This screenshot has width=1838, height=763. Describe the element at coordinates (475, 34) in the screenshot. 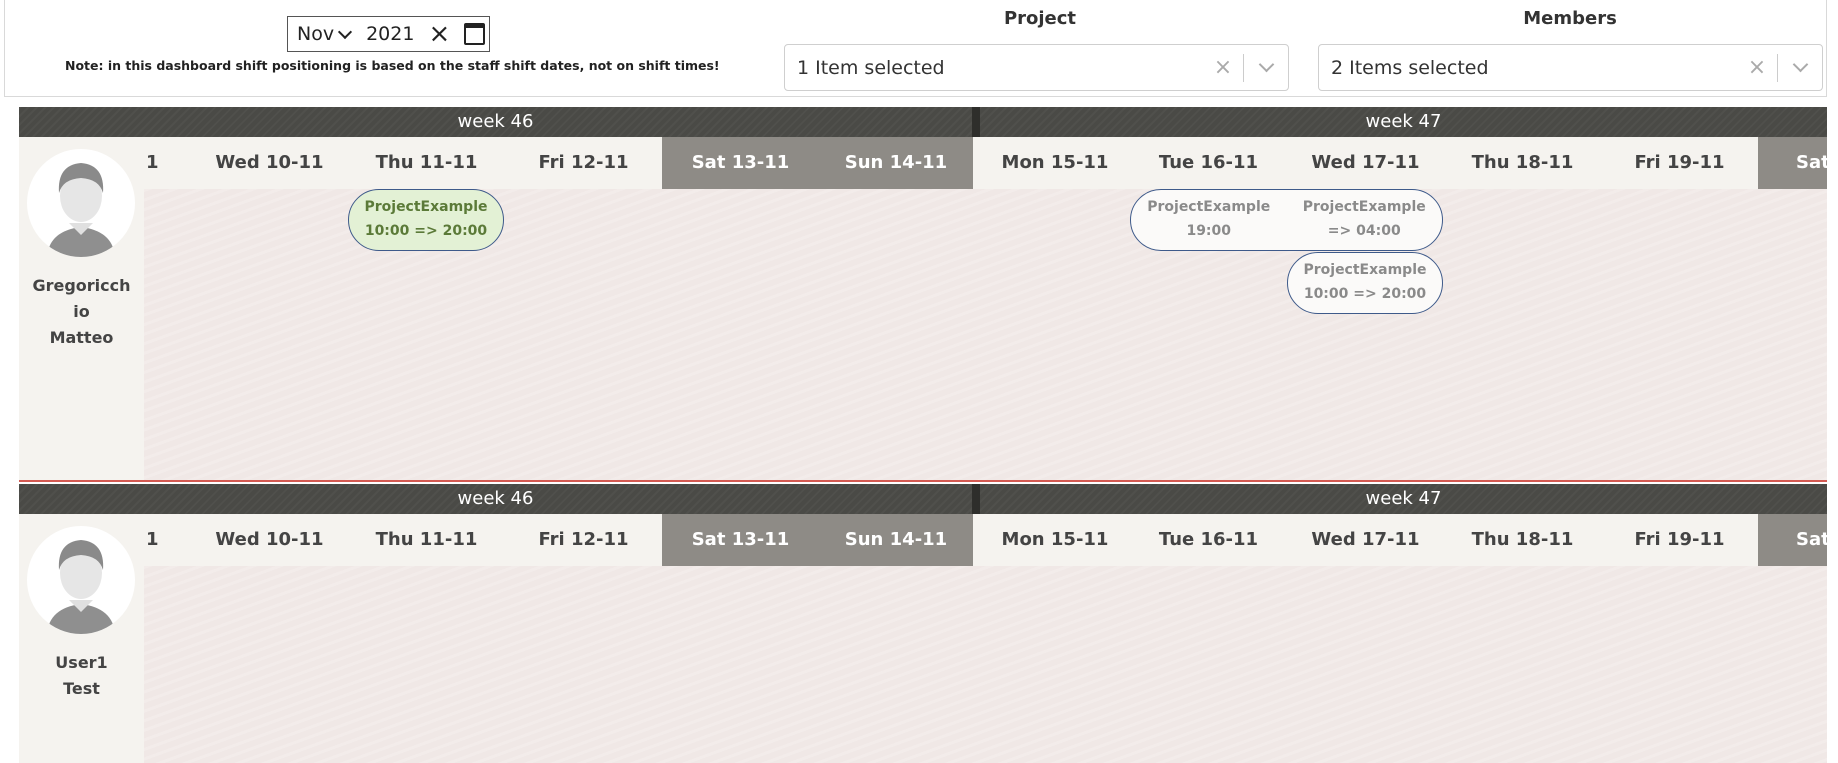

I see `calendar-icon` at that location.